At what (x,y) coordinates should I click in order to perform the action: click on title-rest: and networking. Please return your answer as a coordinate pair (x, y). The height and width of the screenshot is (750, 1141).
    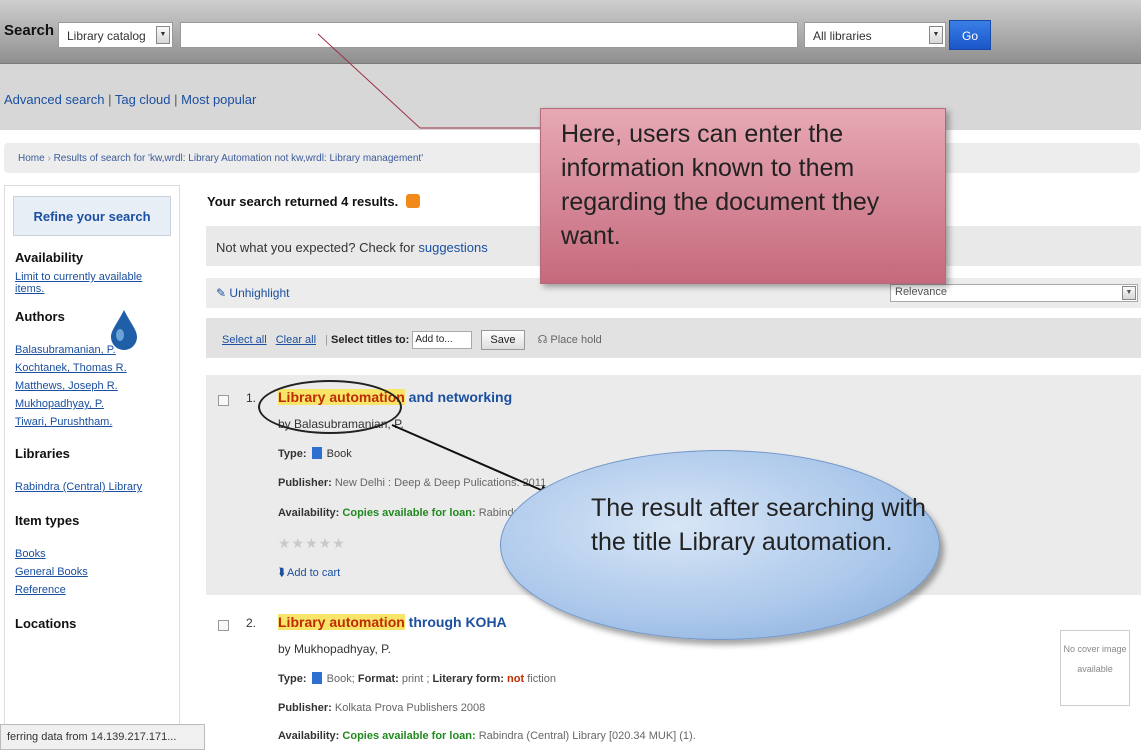
    Looking at the image, I should click on (458, 397).